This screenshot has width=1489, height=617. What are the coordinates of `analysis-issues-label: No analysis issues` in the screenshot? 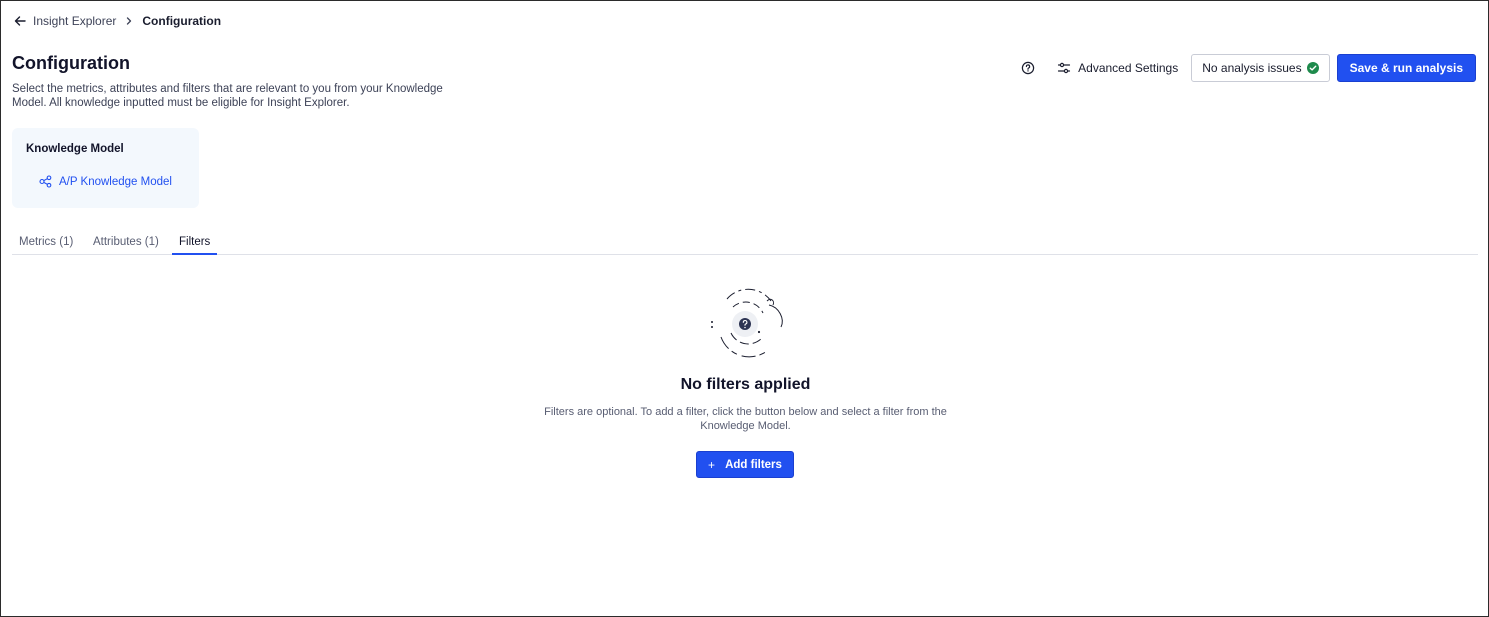 It's located at (1252, 68).